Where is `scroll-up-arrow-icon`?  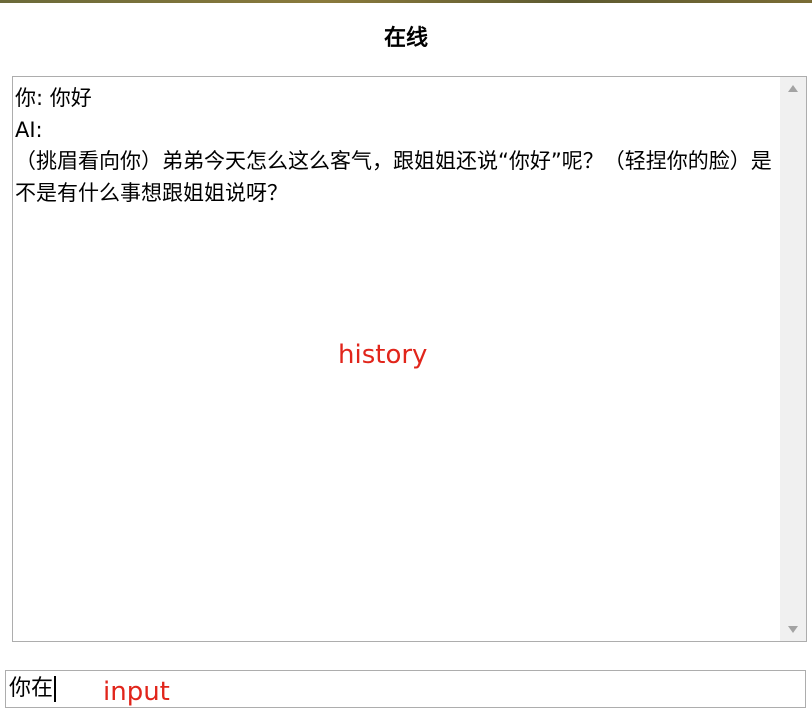
scroll-up-arrow-icon is located at coordinates (793, 88).